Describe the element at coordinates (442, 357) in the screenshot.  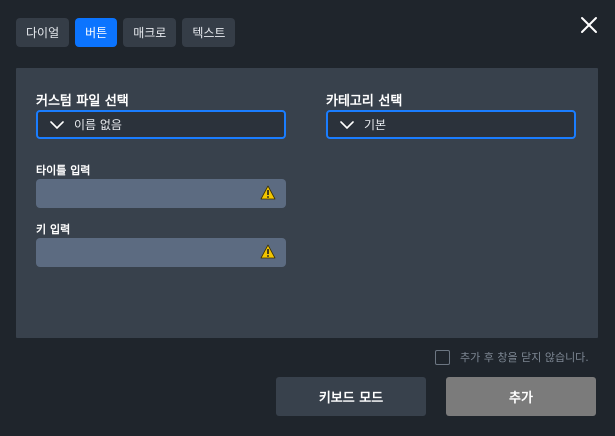
I see `keep-open-checkbox` at that location.